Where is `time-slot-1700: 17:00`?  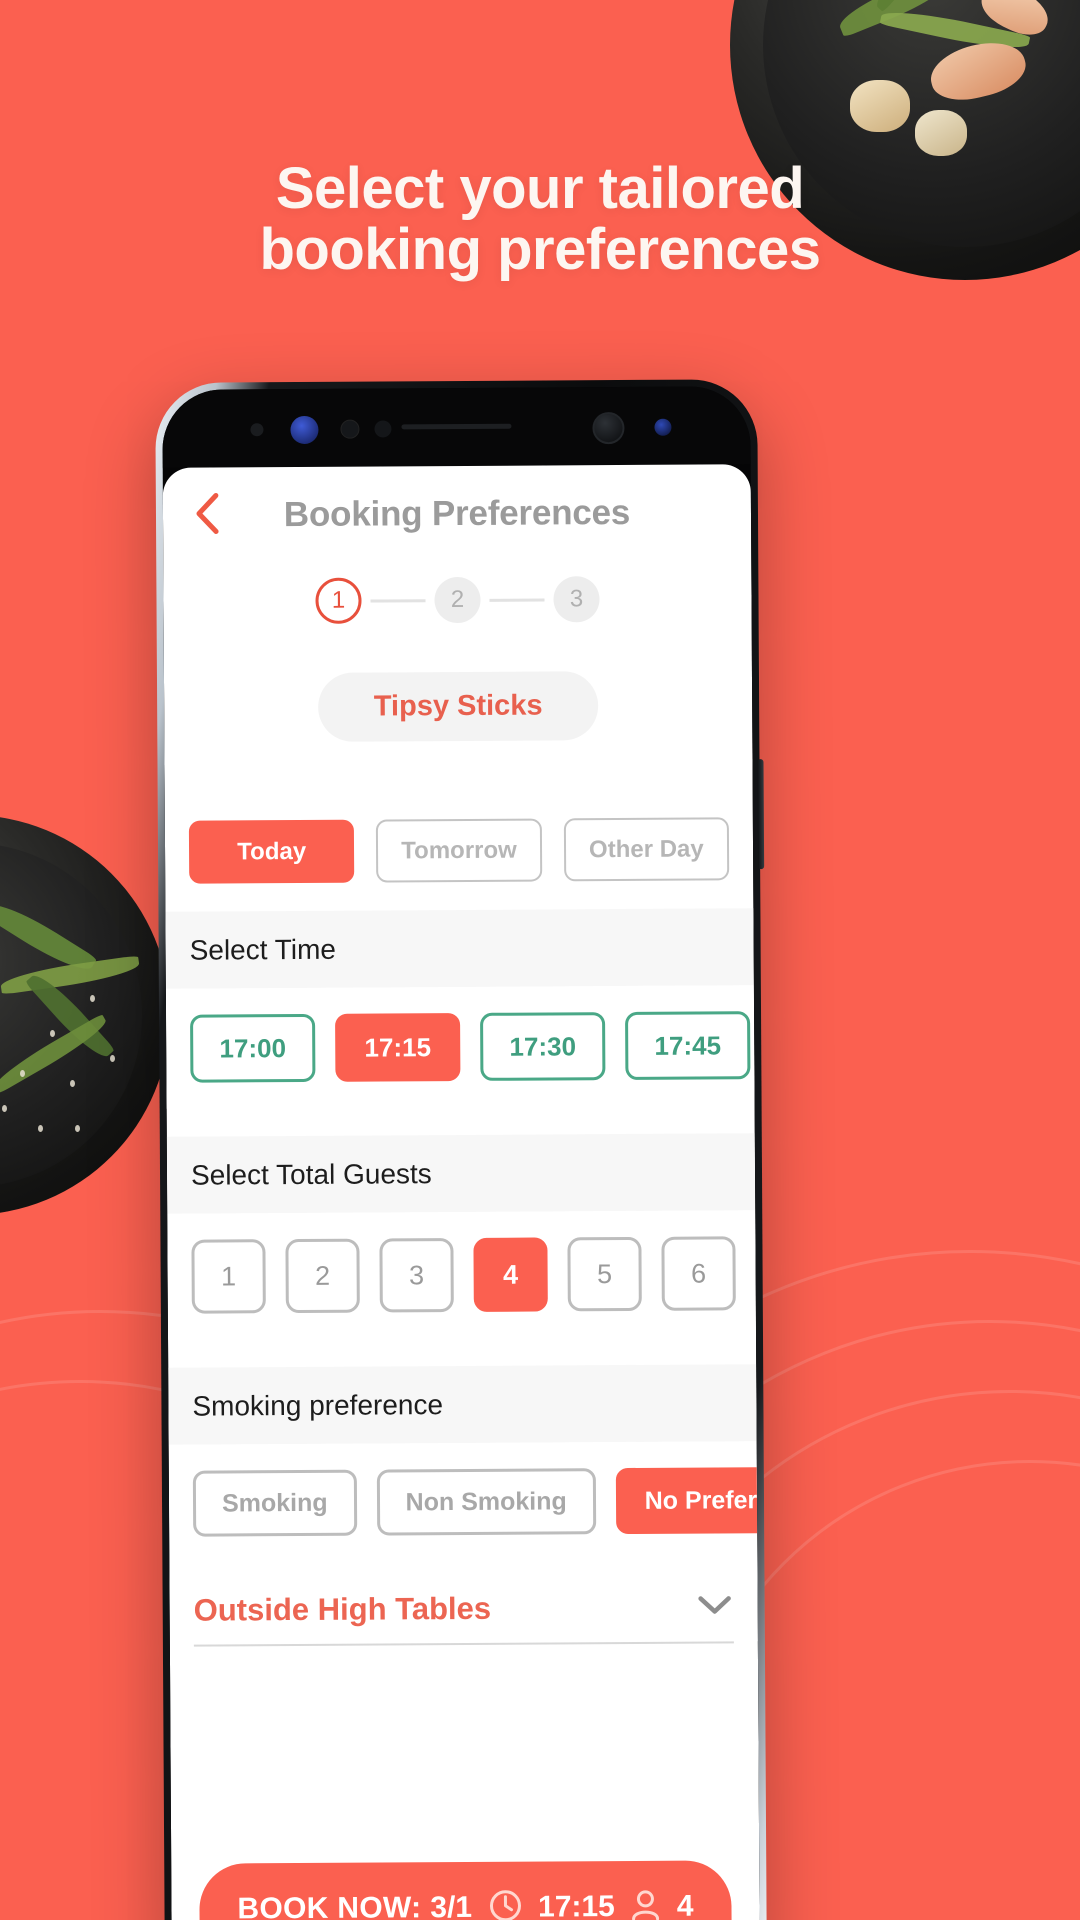 time-slot-1700: 17:00 is located at coordinates (253, 1048).